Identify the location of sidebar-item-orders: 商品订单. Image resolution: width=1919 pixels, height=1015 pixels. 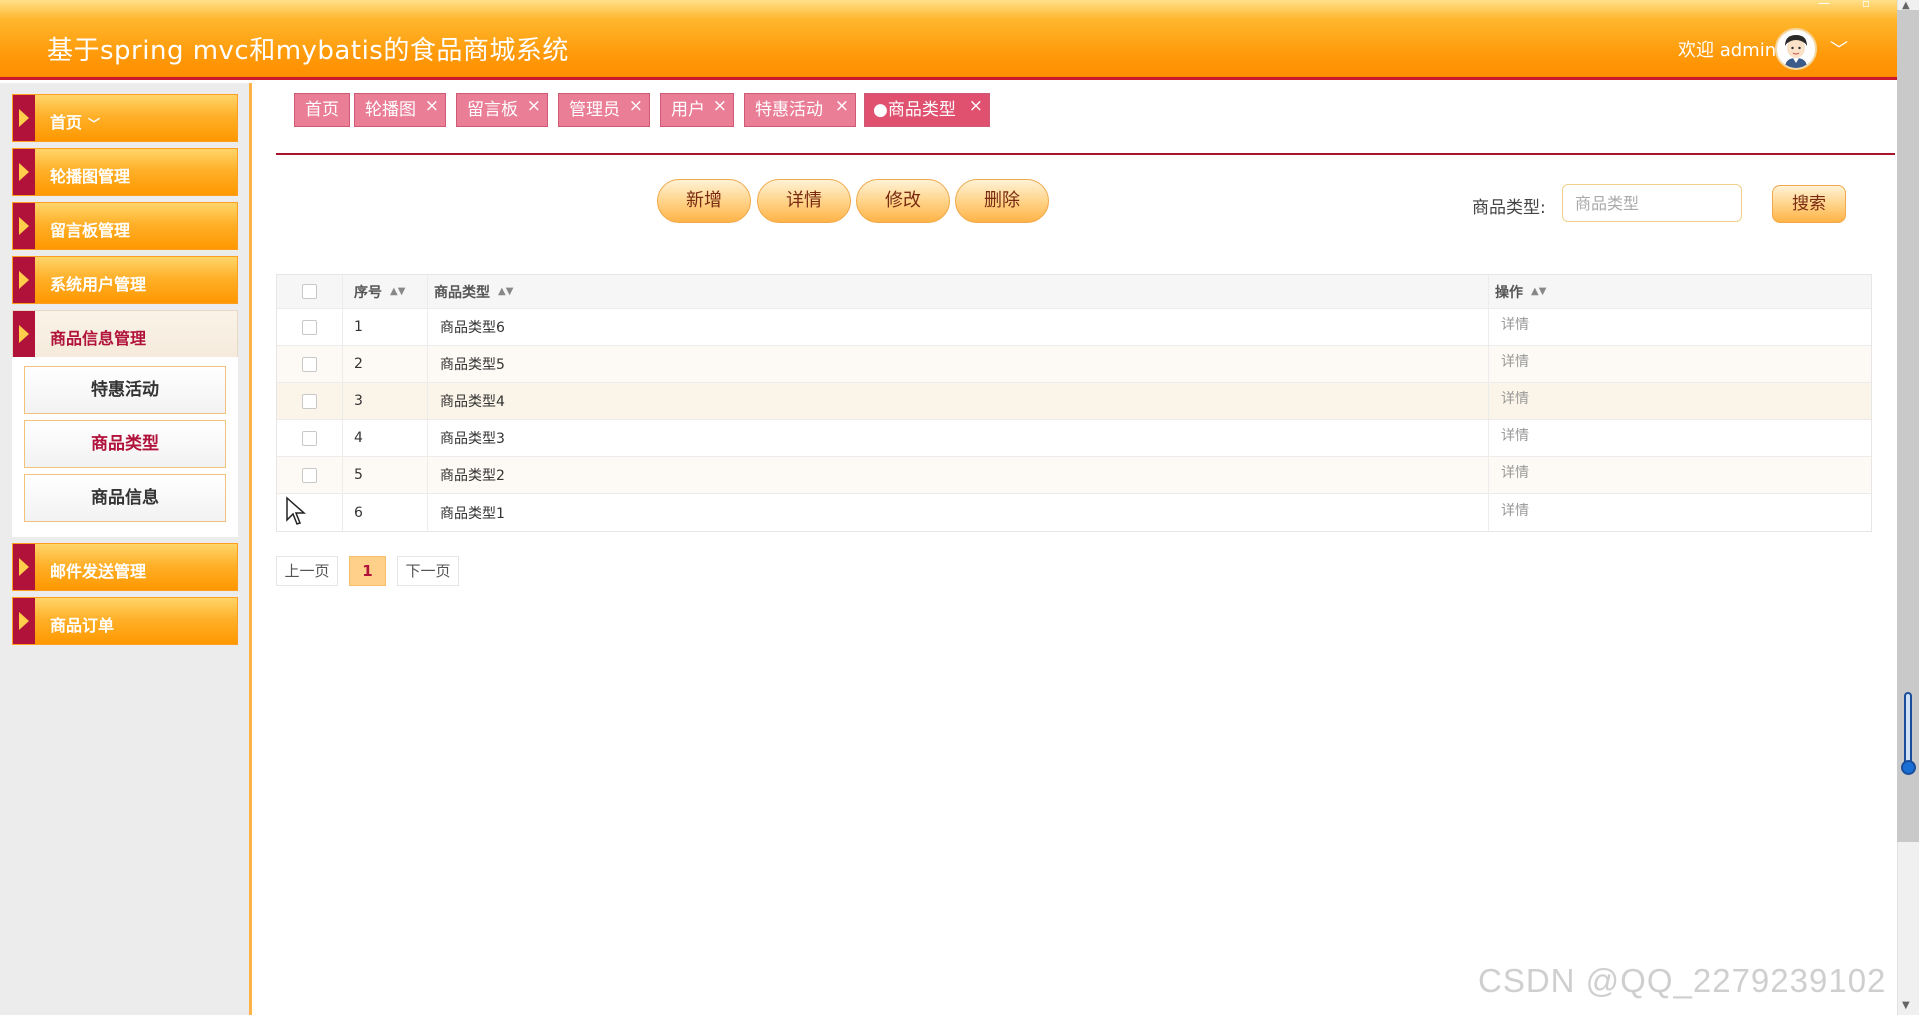
(125, 621).